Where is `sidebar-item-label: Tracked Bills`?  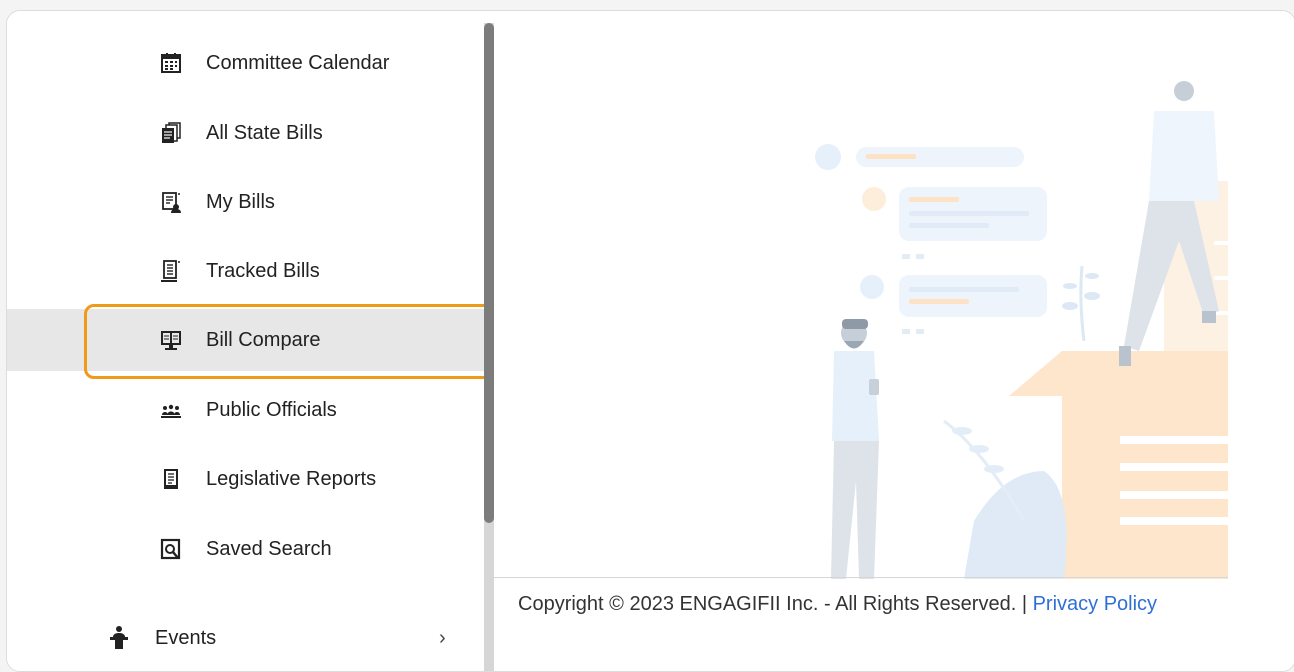 sidebar-item-label: Tracked Bills is located at coordinates (263, 270).